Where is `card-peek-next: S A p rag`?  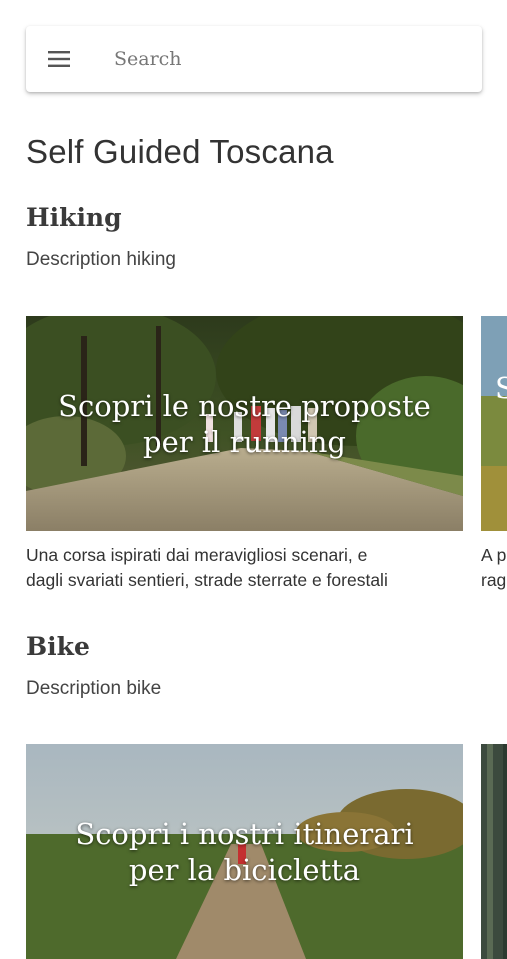 card-peek-next: S A p rag is located at coordinates (494, 454).